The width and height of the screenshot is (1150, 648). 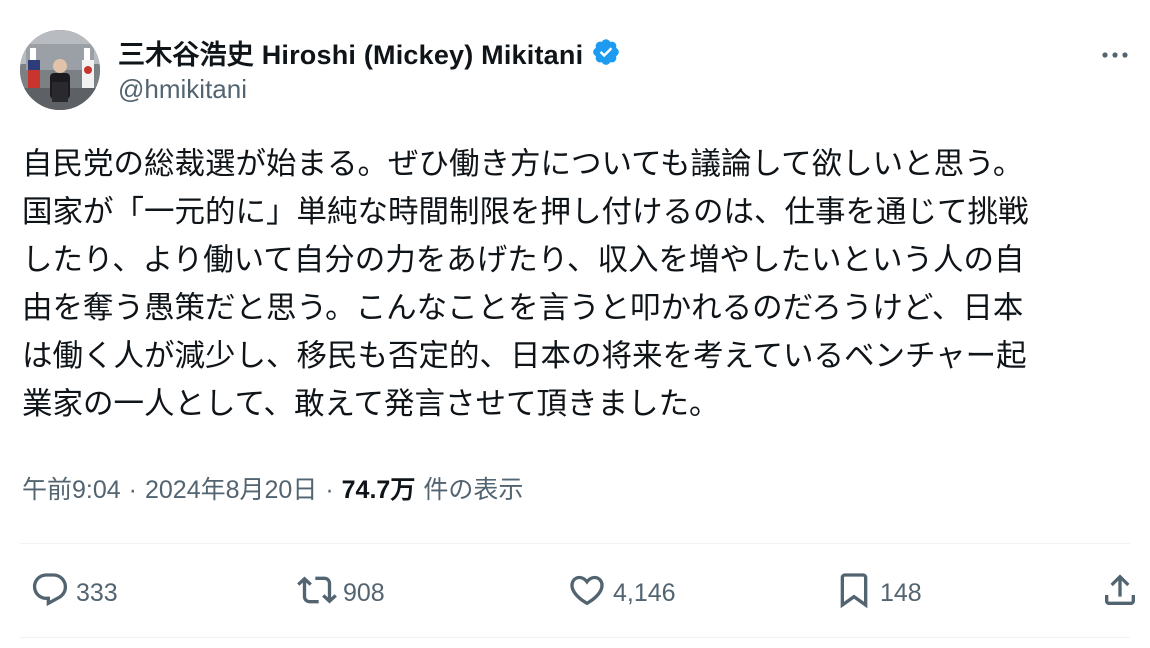 What do you see at coordinates (50, 593) in the screenshot?
I see `reply-bubble-icon` at bounding box center [50, 593].